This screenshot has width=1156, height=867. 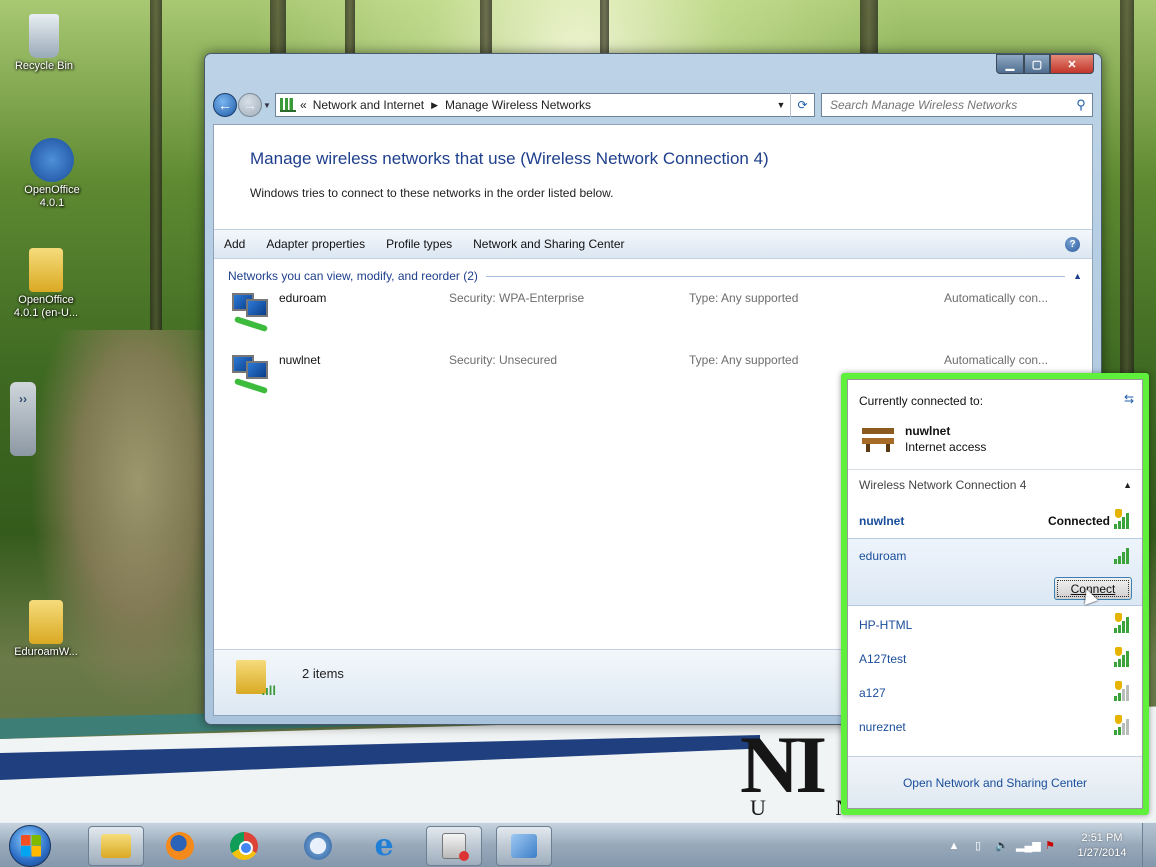 What do you see at coordinates (946, 447) in the screenshot?
I see `current-network-status: Internet access` at bounding box center [946, 447].